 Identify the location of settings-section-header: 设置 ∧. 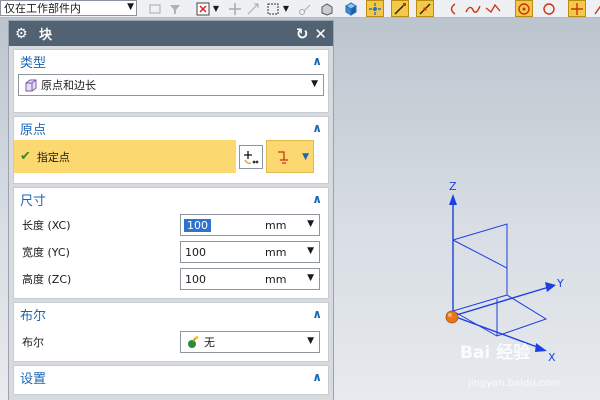
(171, 377).